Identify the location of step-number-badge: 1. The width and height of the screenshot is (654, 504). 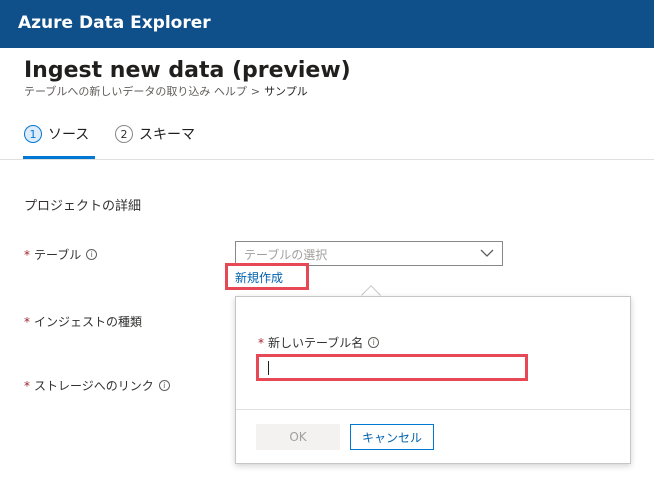
(33, 134).